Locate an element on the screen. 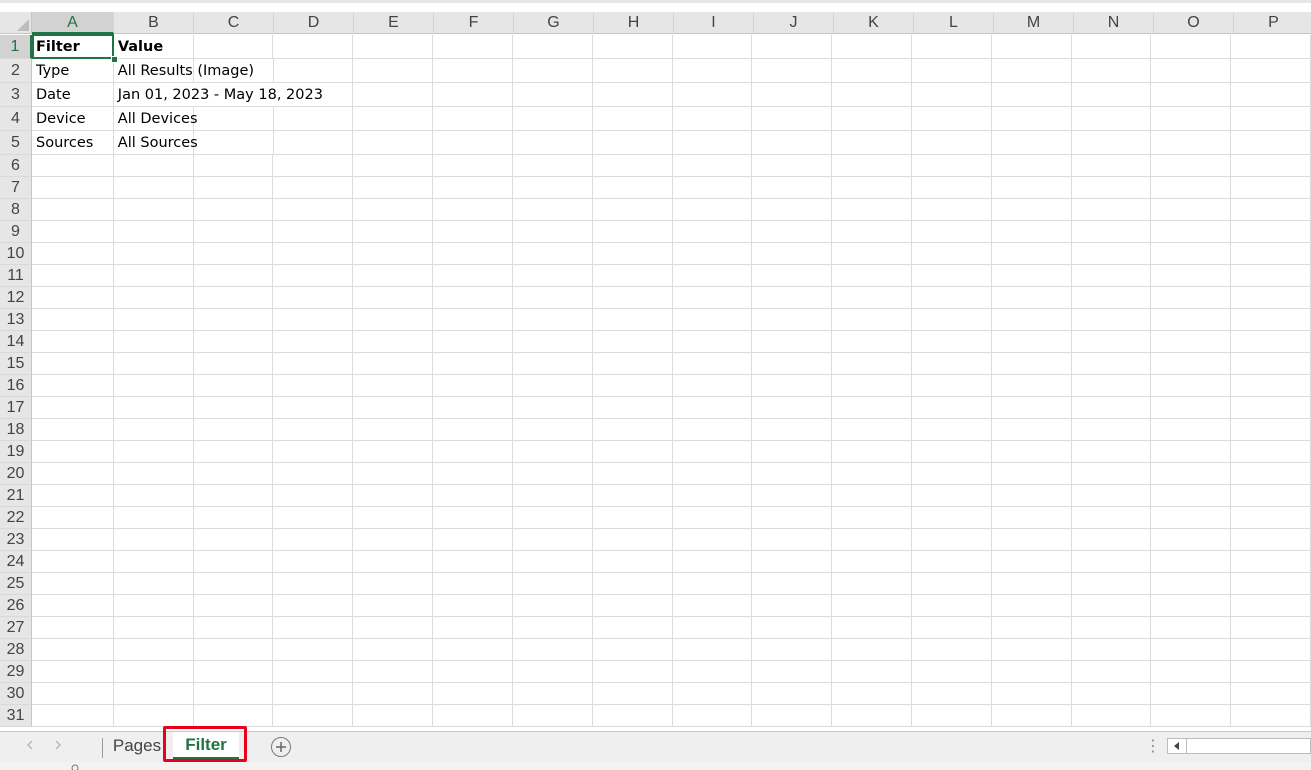 Image resolution: width=1311 pixels, height=770 pixels. cell-m25 is located at coordinates (1031, 584).